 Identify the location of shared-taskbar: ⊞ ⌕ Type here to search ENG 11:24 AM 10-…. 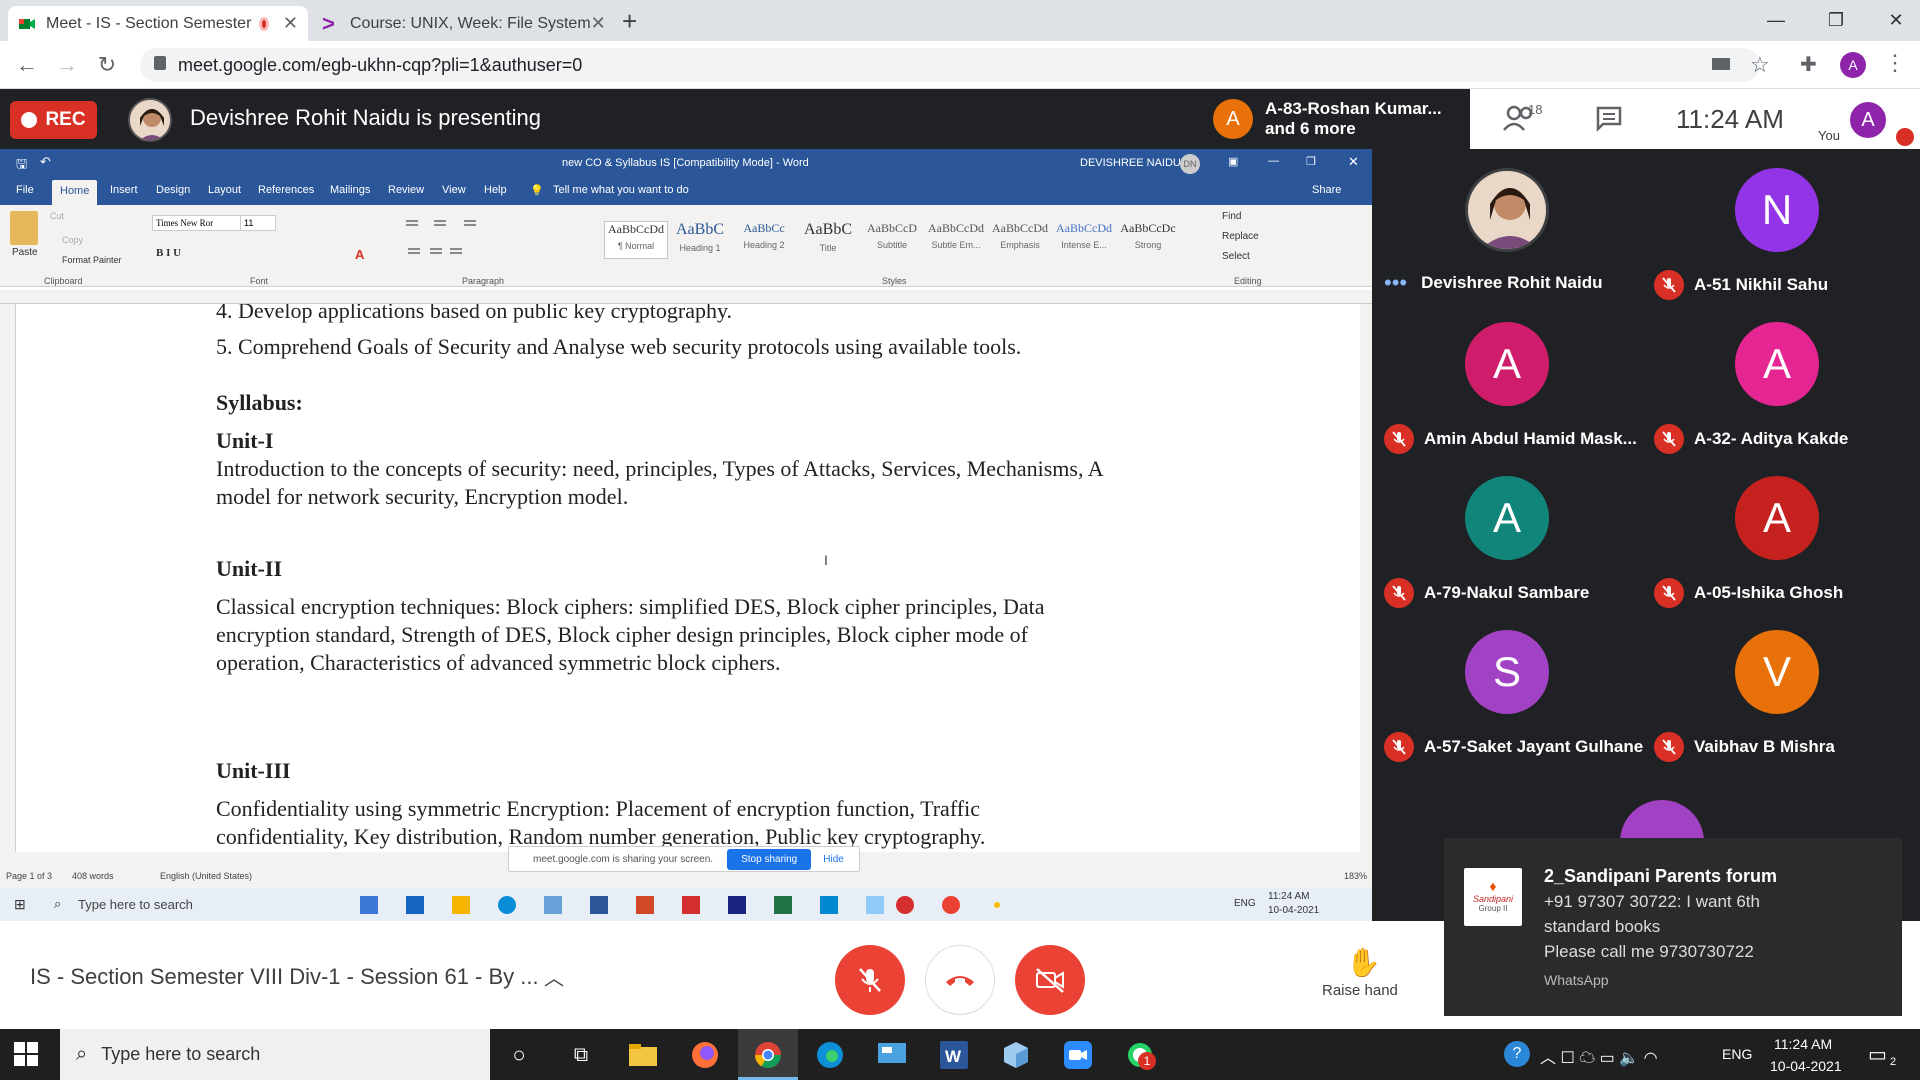
(686, 904).